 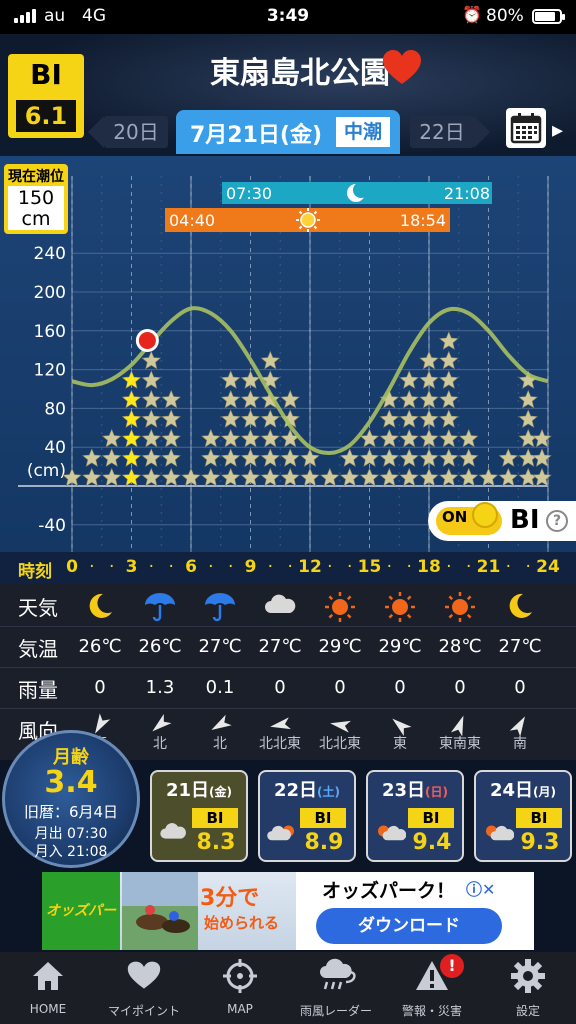 I want to click on ad-horse-image, so click(x=160, y=911).